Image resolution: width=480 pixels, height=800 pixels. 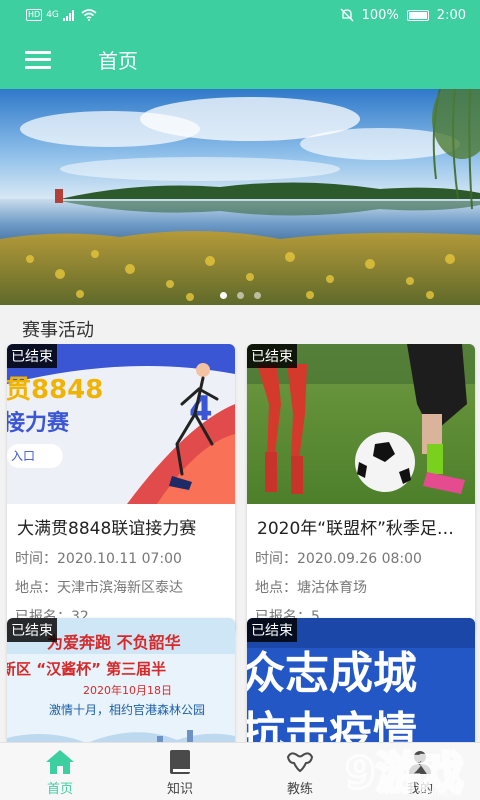 I want to click on nav-label: 首页, so click(x=59, y=789).